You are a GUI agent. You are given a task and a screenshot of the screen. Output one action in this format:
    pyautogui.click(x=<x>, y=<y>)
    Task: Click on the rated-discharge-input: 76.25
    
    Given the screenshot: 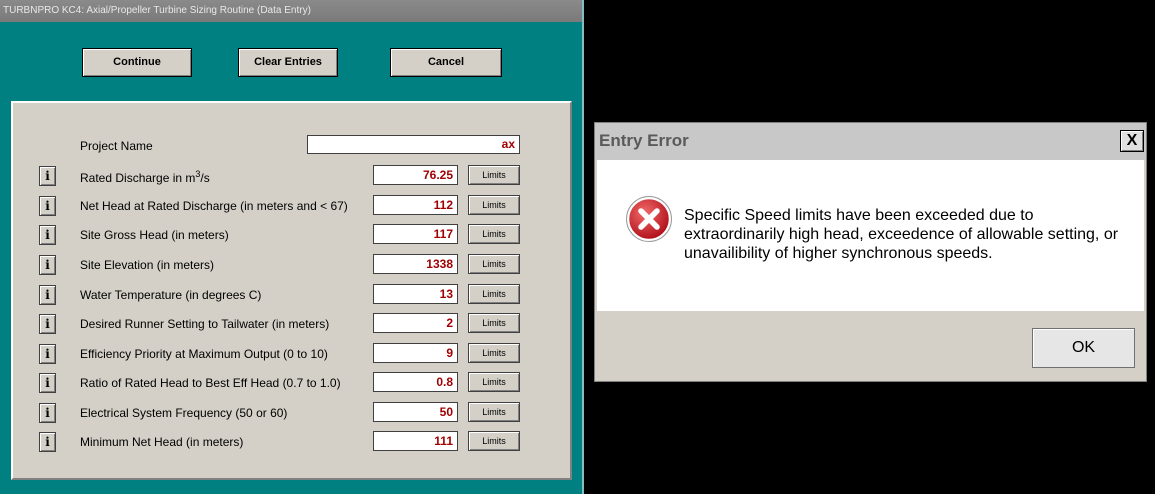 What is the action you would take?
    pyautogui.click(x=415, y=175)
    